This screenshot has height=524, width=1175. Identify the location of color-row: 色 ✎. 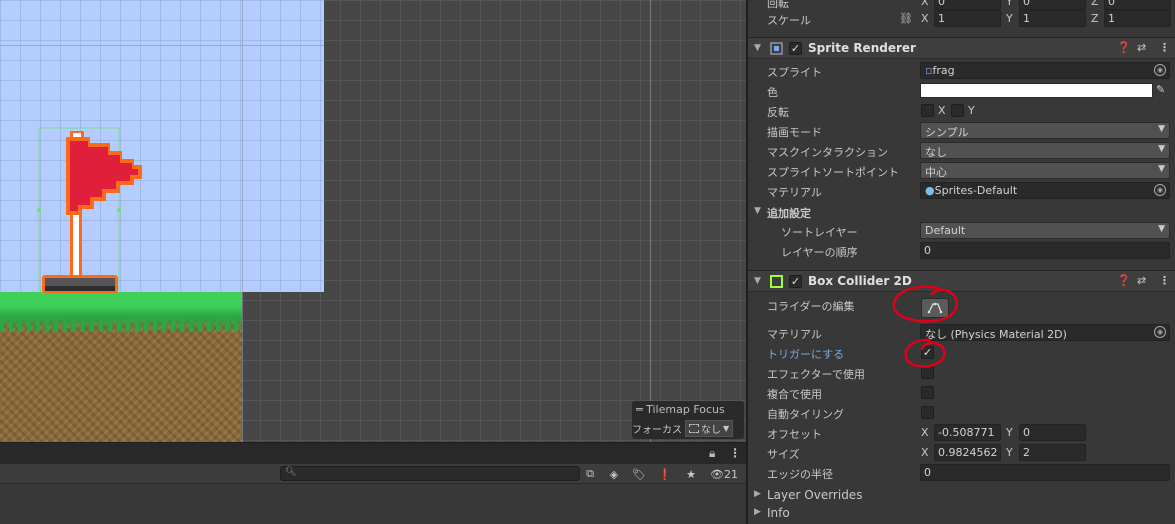
(961, 91).